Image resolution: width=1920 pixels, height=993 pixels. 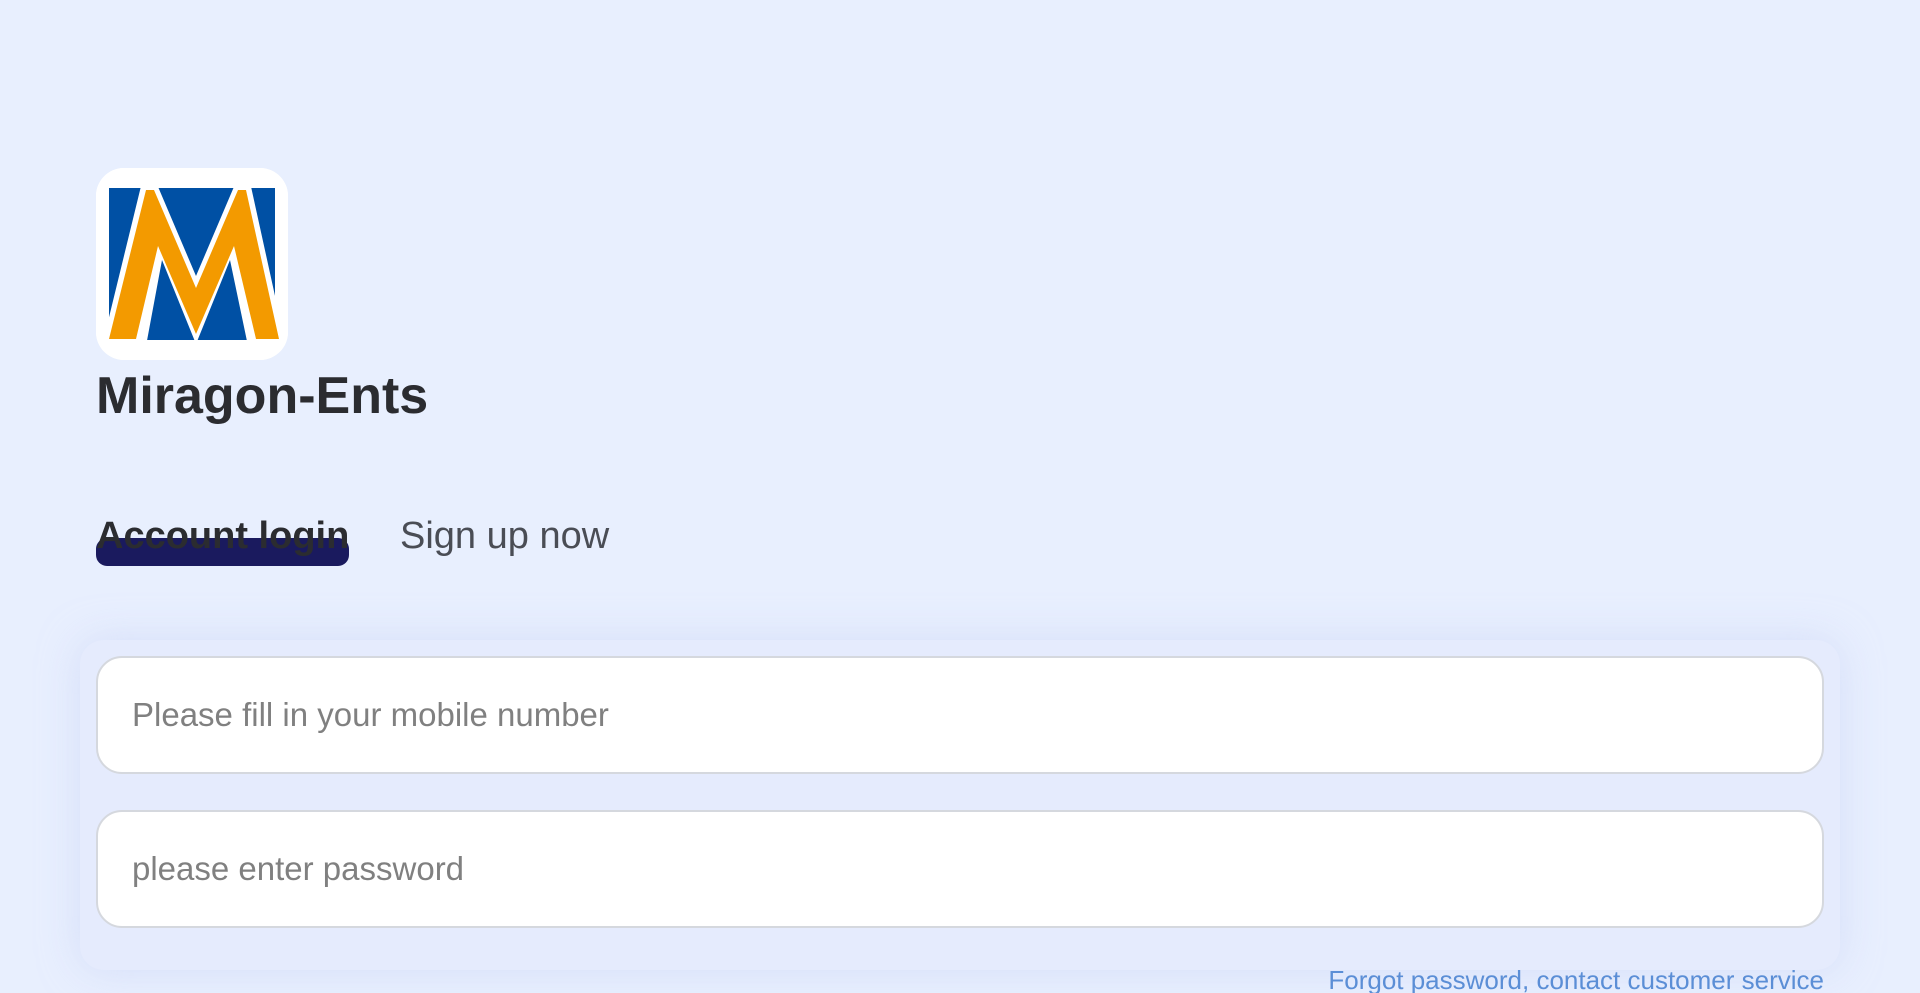 I want to click on mobile-number-input, so click(x=962, y=715).